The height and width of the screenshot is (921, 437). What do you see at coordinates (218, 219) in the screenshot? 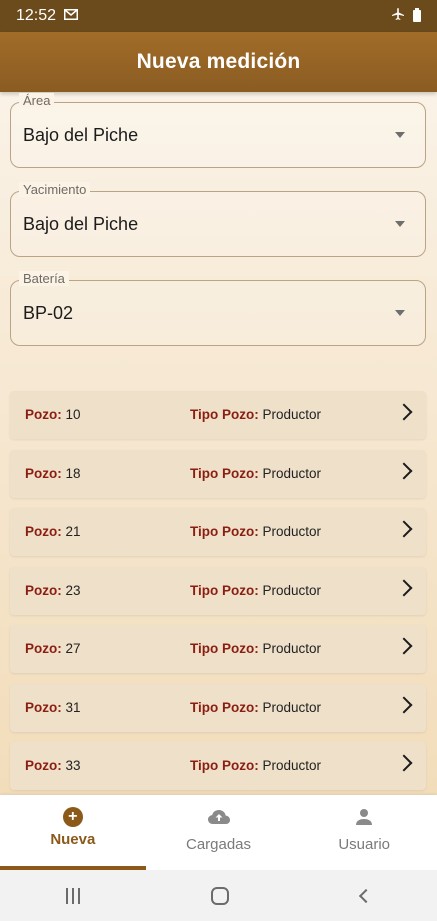
I see `yacimiento-dropdown: Yacimiento Bajo del Piche` at bounding box center [218, 219].